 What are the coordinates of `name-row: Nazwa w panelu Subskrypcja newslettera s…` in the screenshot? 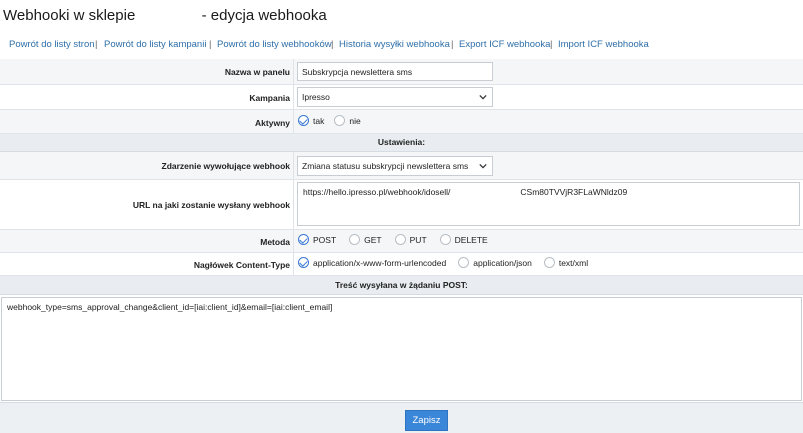 It's located at (401, 72).